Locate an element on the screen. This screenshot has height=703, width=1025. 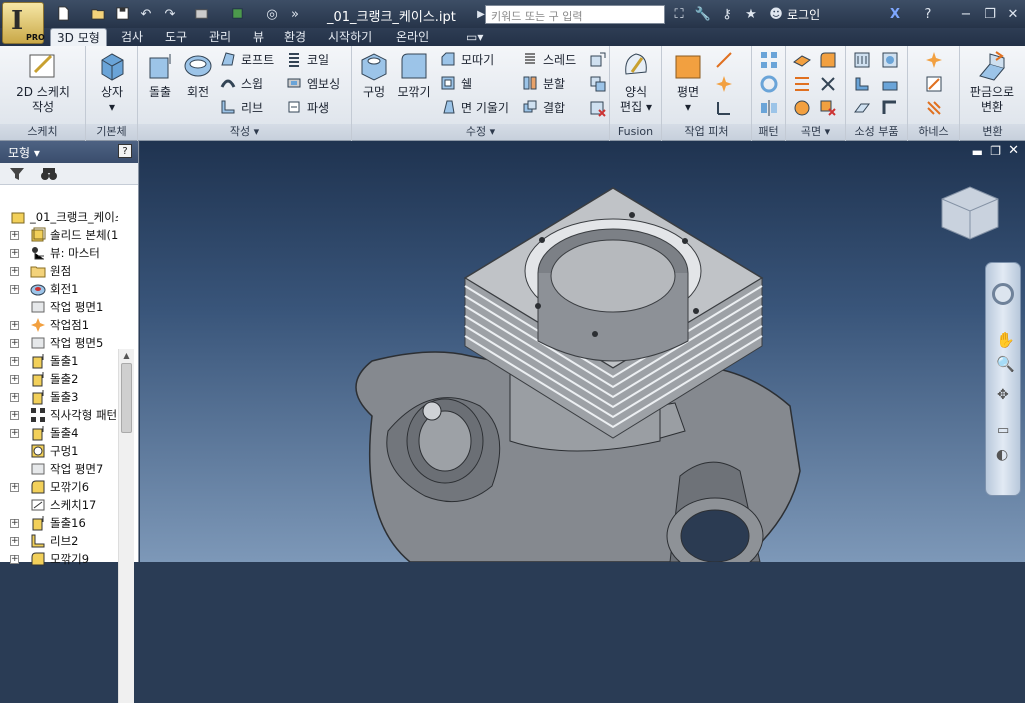
lip-icon is located at coordinates (862, 108).